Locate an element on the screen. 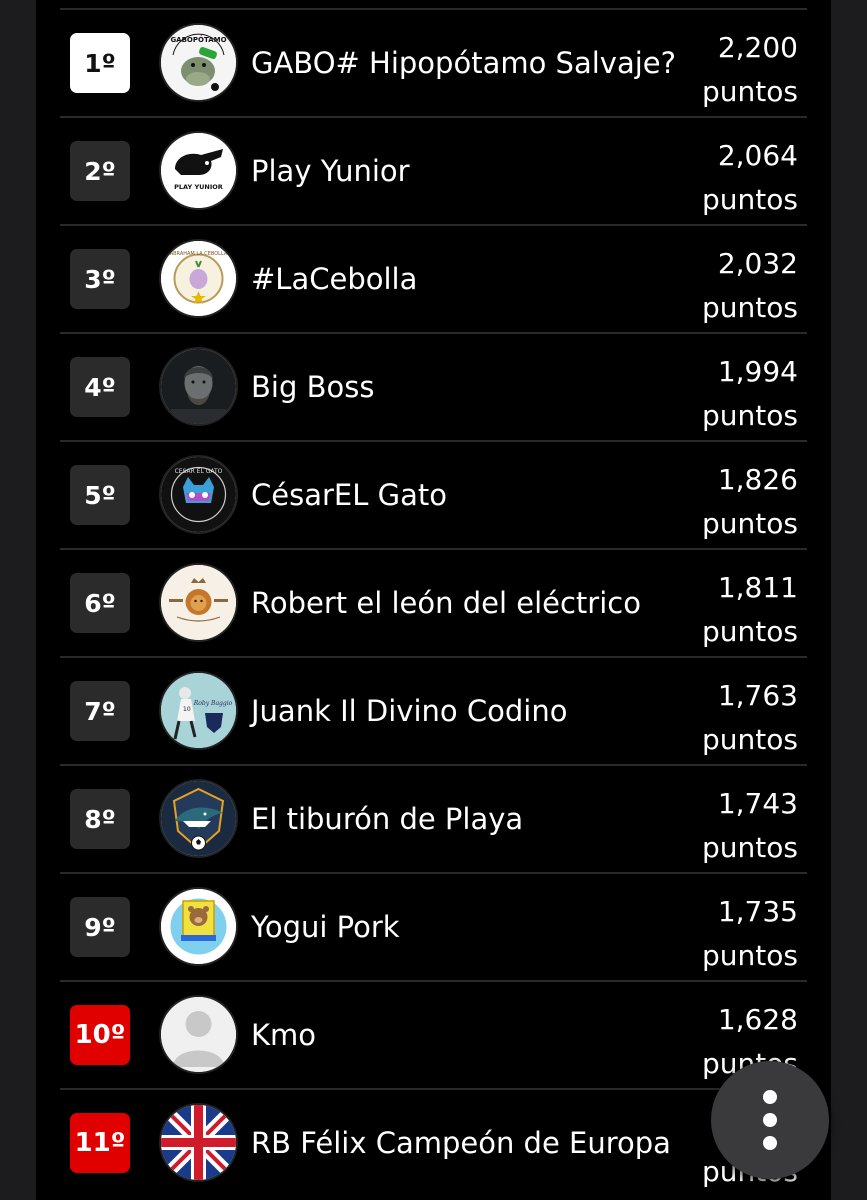 This screenshot has width=867, height=1200. rank-badge: 9º is located at coordinates (100, 927).